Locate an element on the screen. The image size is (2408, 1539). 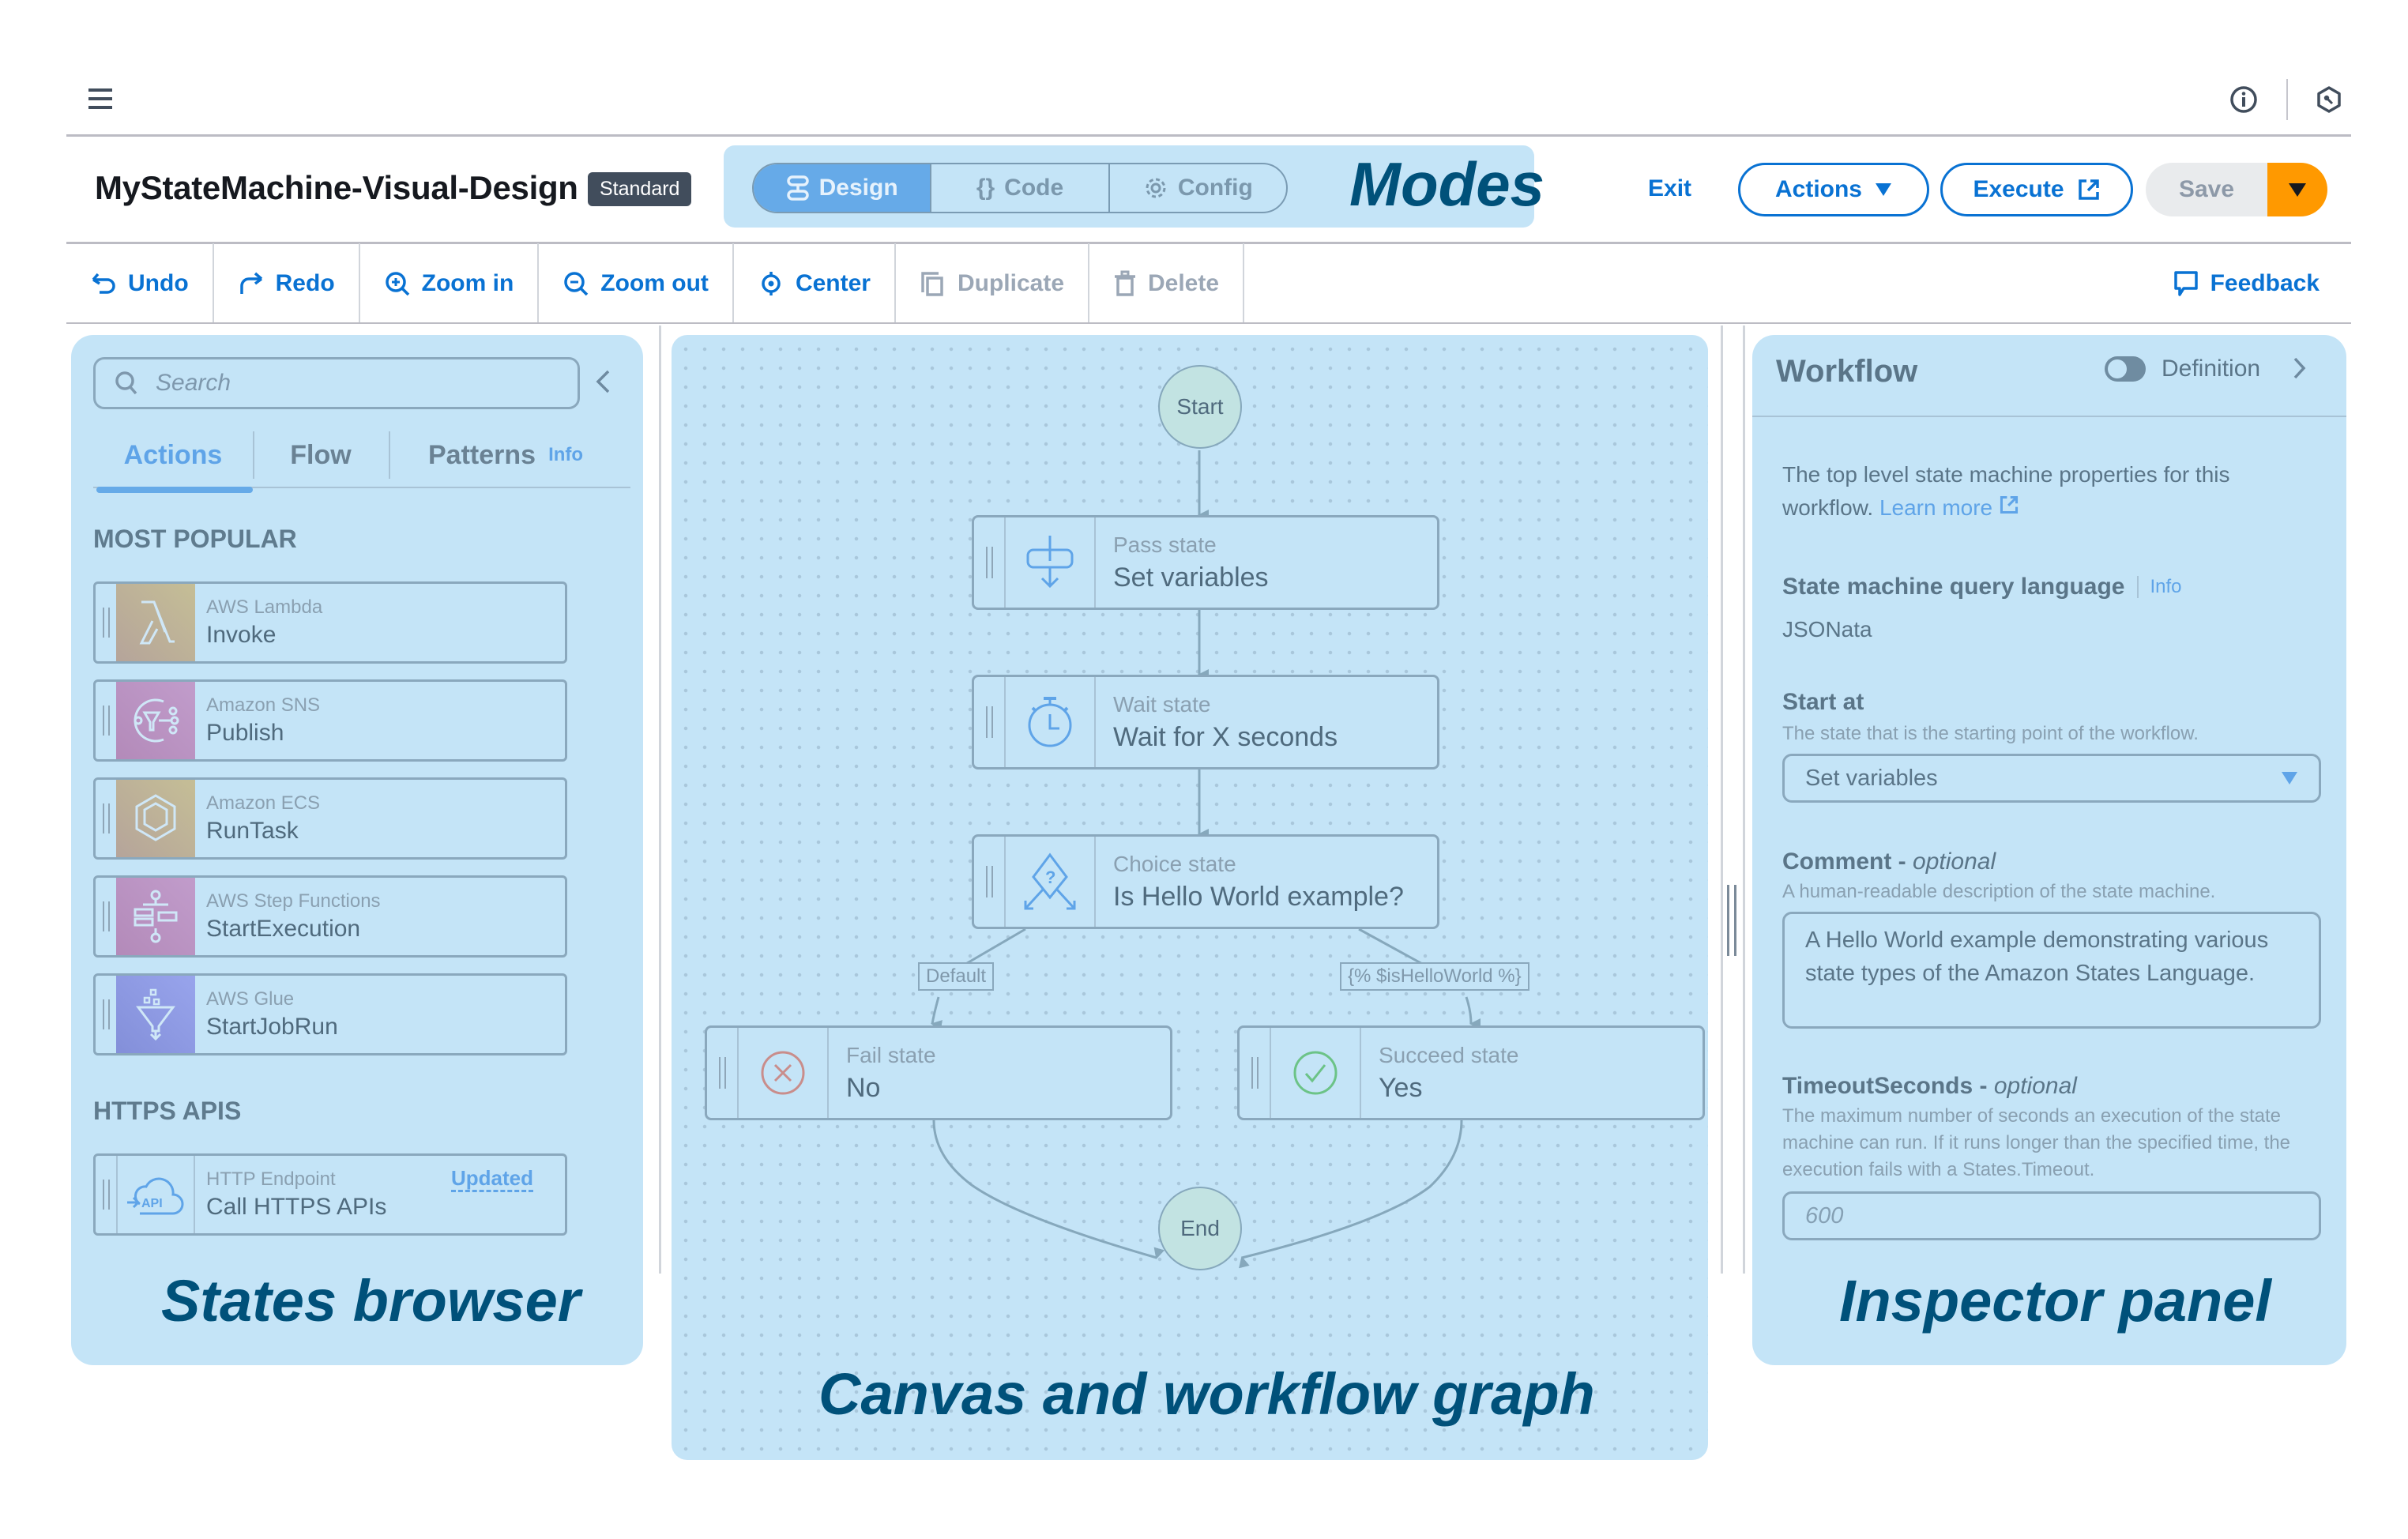
state-node-succeed: Succeed state Yes is located at coordinates (1471, 1072).